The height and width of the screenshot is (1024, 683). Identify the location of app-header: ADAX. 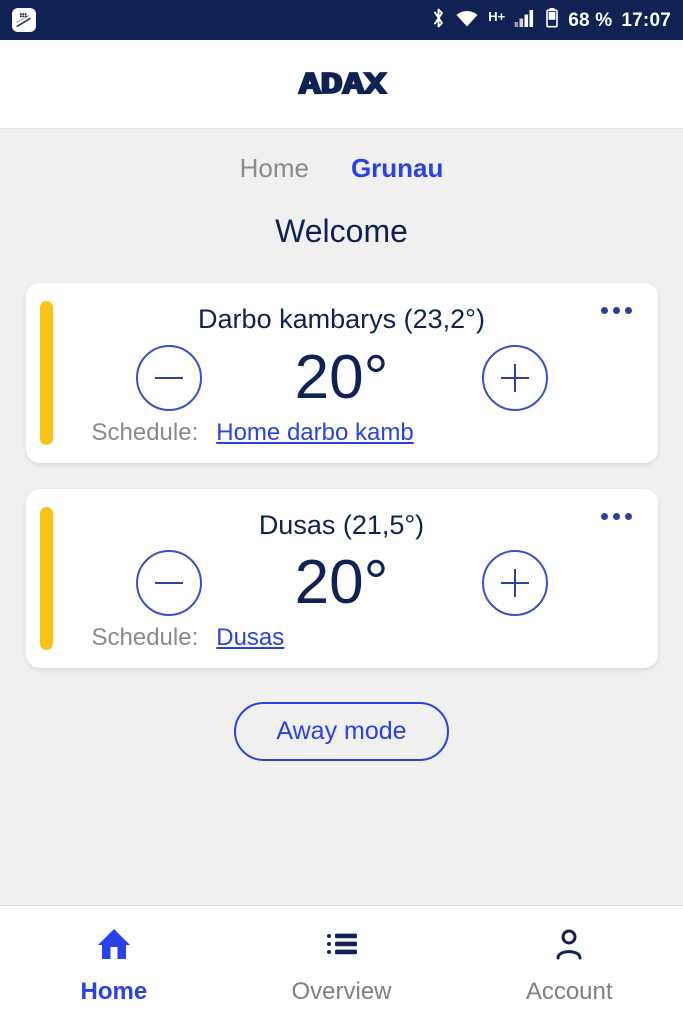
(341, 84).